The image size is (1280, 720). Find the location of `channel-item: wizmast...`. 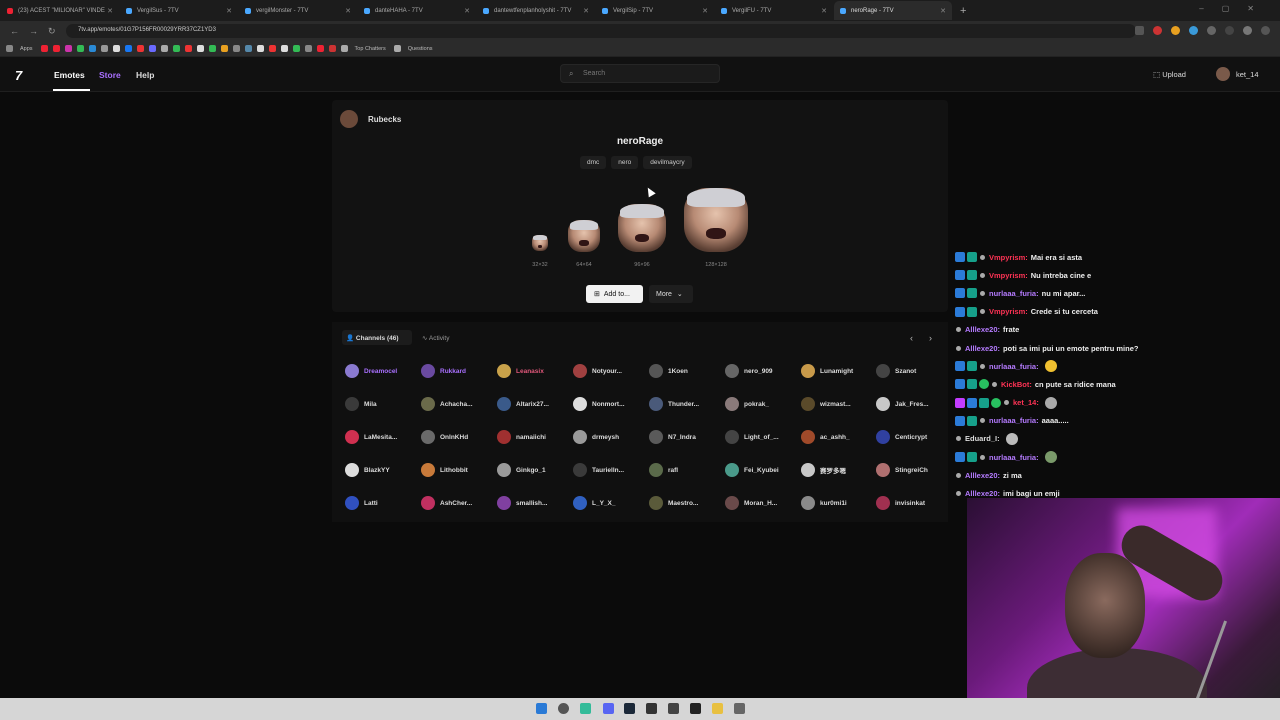

channel-item: wizmast... is located at coordinates (843, 404).